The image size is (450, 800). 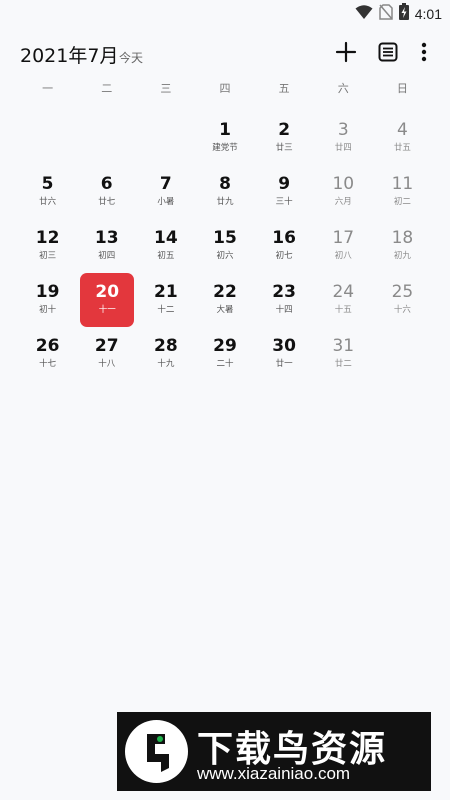 I want to click on day-cell: 10 六月, so click(x=343, y=194).